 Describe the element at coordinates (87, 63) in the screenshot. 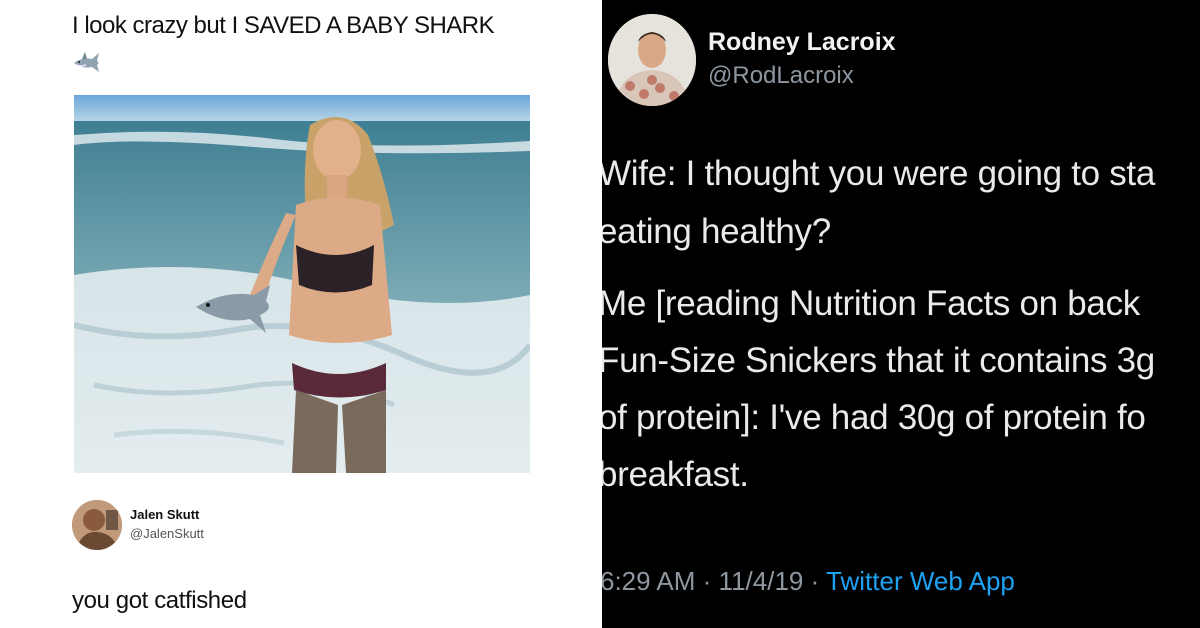

I see `shark-icon` at that location.